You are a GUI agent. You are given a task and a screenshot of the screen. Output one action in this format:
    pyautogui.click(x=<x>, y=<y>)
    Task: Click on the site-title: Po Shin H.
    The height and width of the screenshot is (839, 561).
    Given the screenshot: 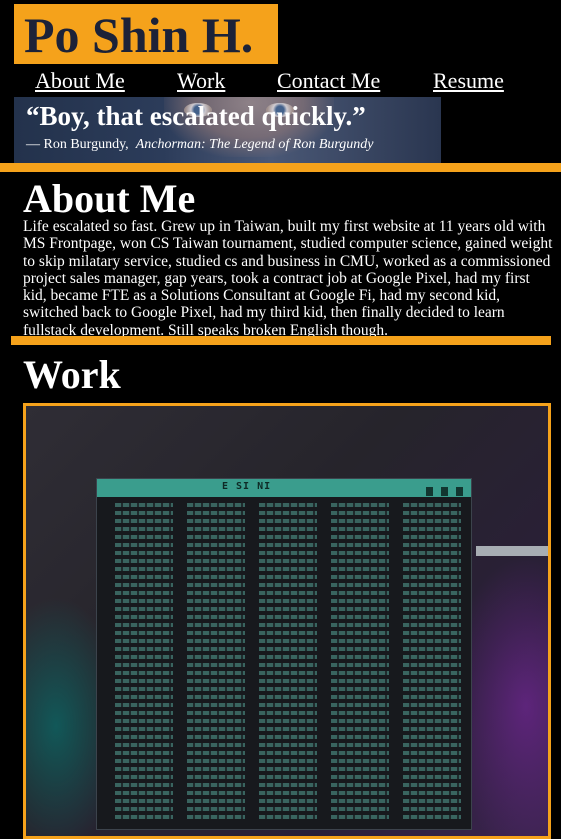 What is the action you would take?
    pyautogui.click(x=139, y=35)
    